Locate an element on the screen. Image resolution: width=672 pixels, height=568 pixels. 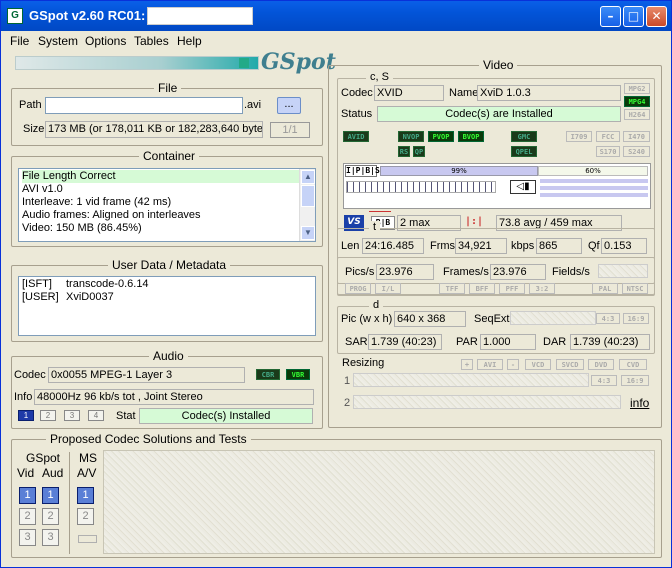
audio-info-field: 48000Hz 96 kb/s tot , Joint Stereo is located at coordinates (174, 397).